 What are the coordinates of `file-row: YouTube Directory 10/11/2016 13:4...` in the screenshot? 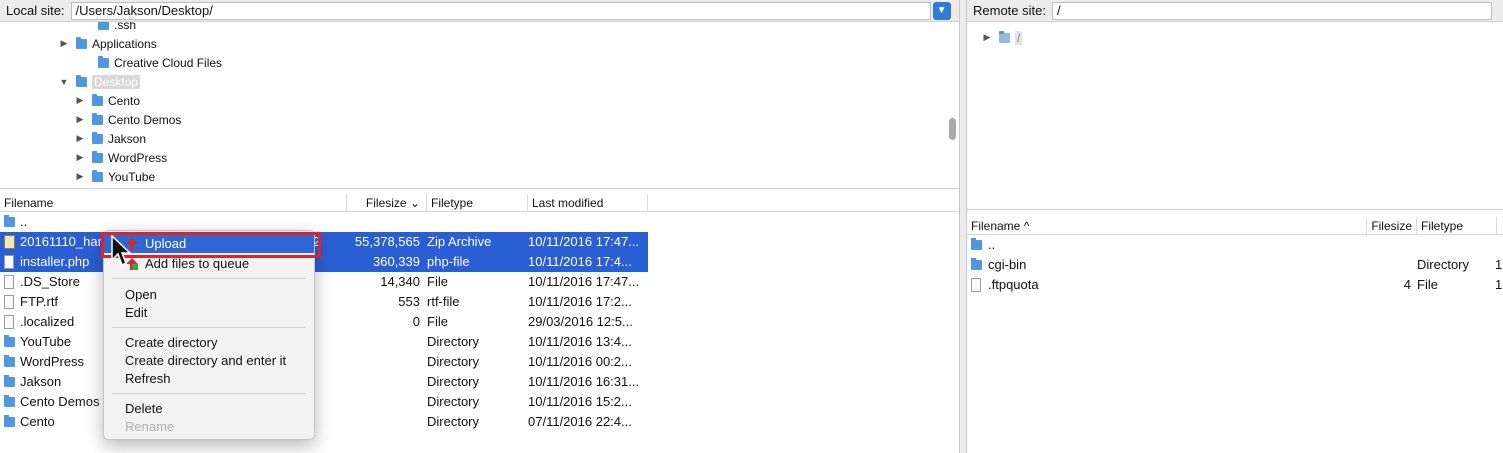 It's located at (324, 342).